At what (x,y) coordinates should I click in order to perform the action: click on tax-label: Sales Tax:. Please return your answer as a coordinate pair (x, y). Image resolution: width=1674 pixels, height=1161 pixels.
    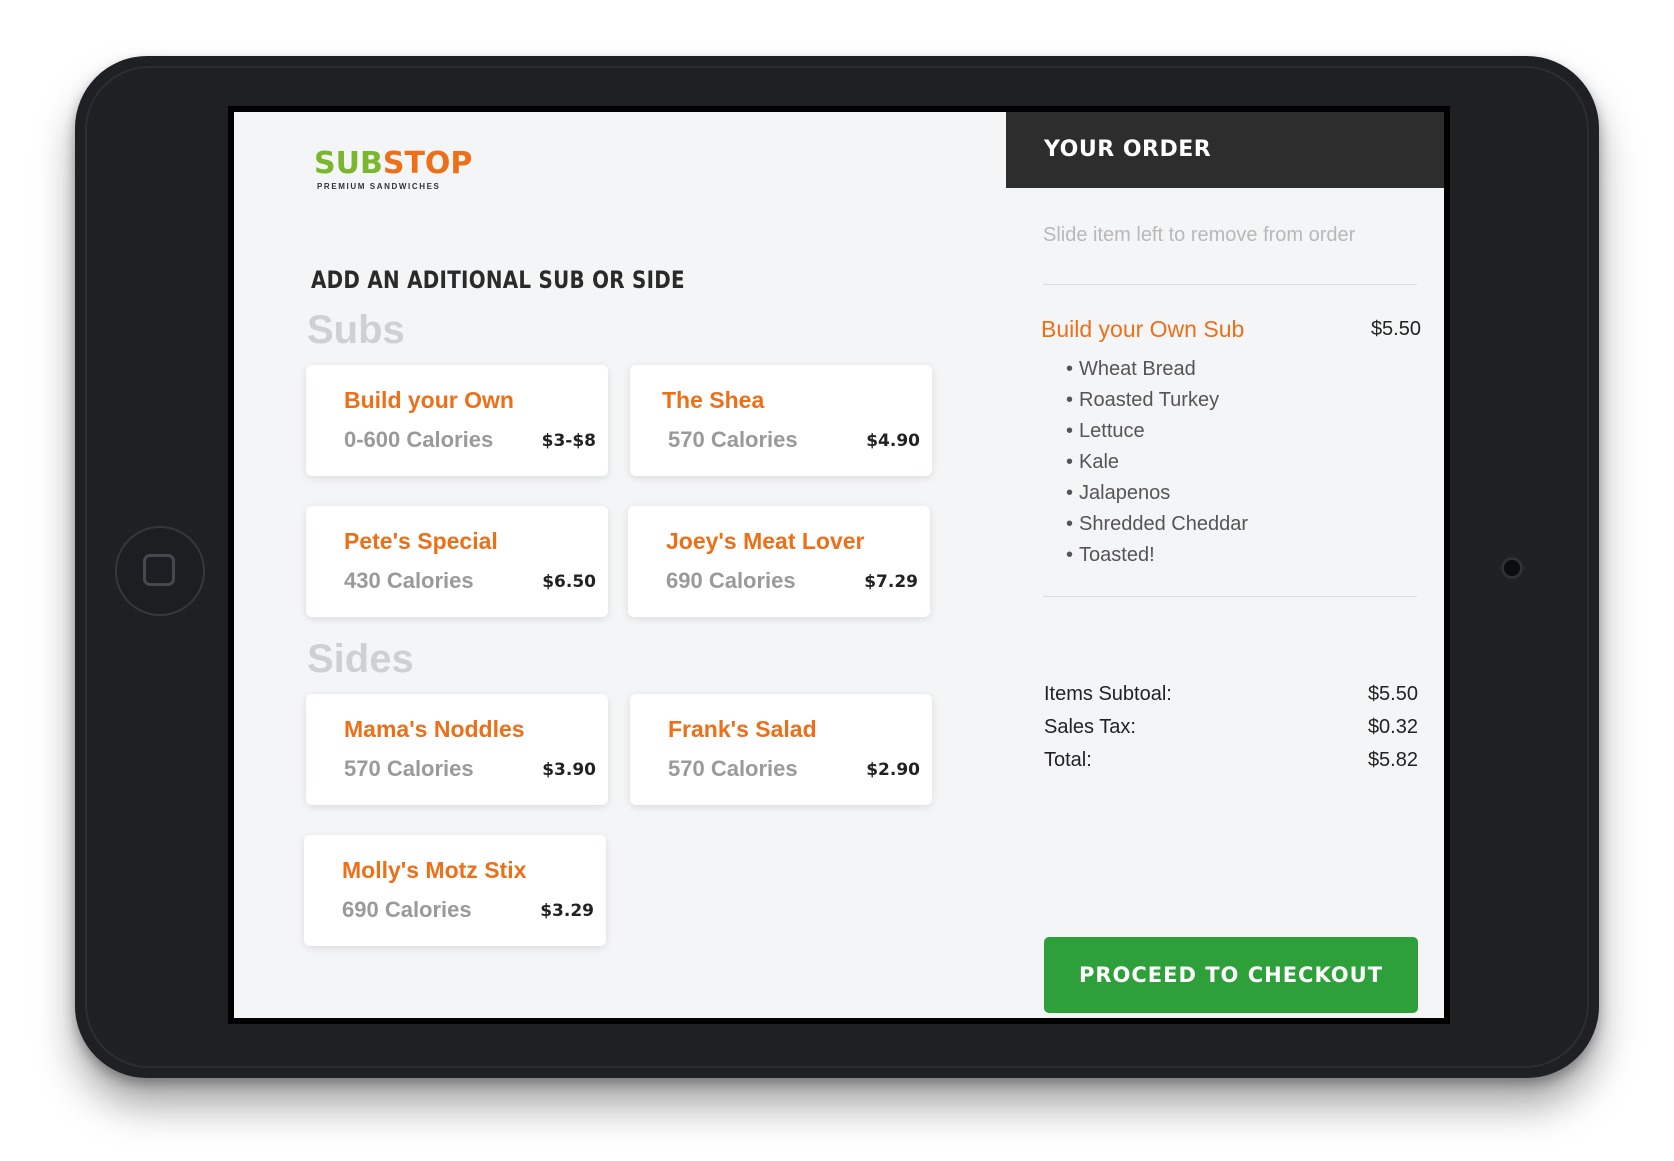
    Looking at the image, I should click on (1090, 727).